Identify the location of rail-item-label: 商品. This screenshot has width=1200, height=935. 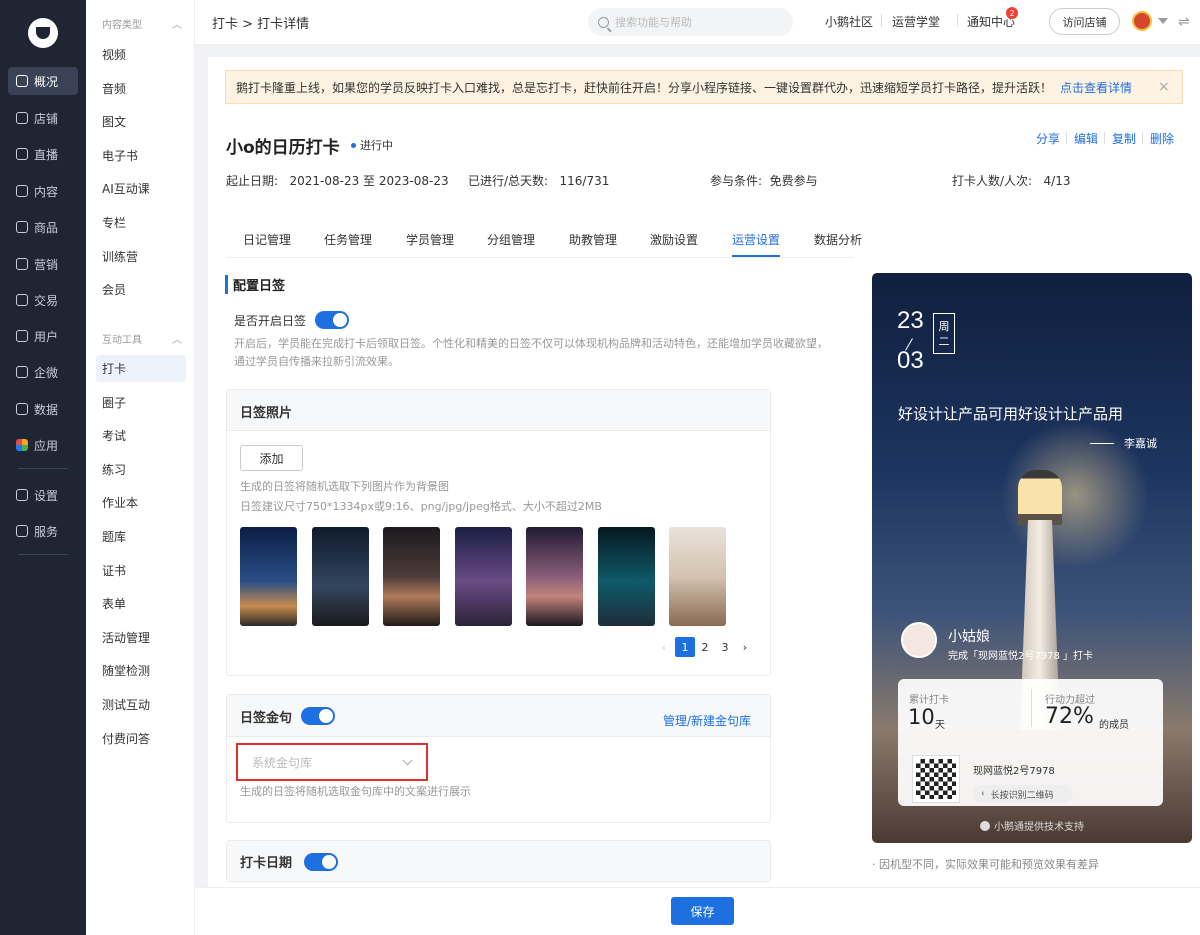
(46, 227).